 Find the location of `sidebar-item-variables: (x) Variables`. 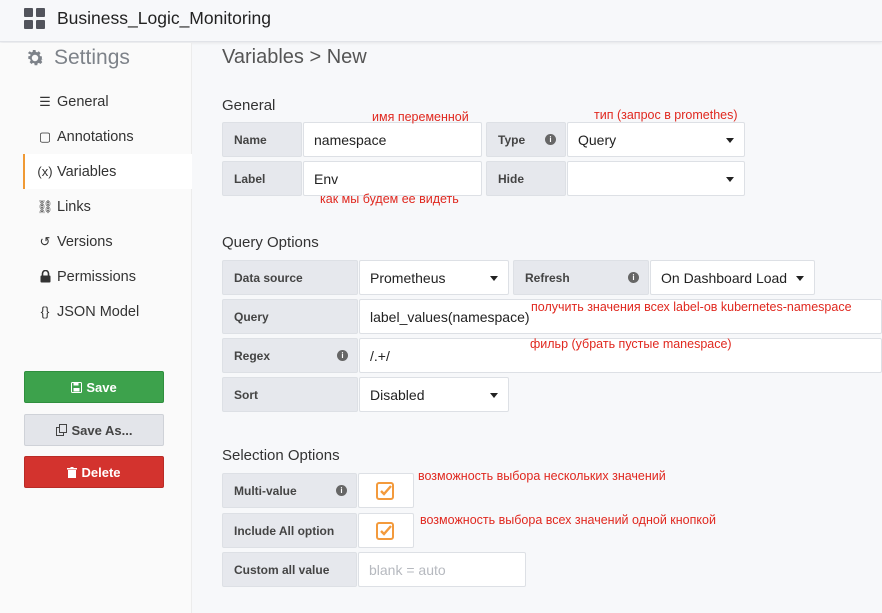

sidebar-item-variables: (x) Variables is located at coordinates (107, 171).